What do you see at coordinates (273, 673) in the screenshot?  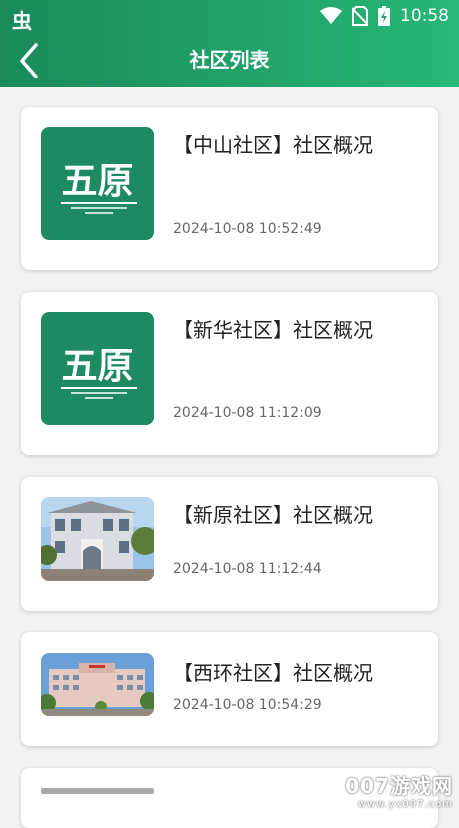 I see `card-title: 【西环社区】社区概况` at bounding box center [273, 673].